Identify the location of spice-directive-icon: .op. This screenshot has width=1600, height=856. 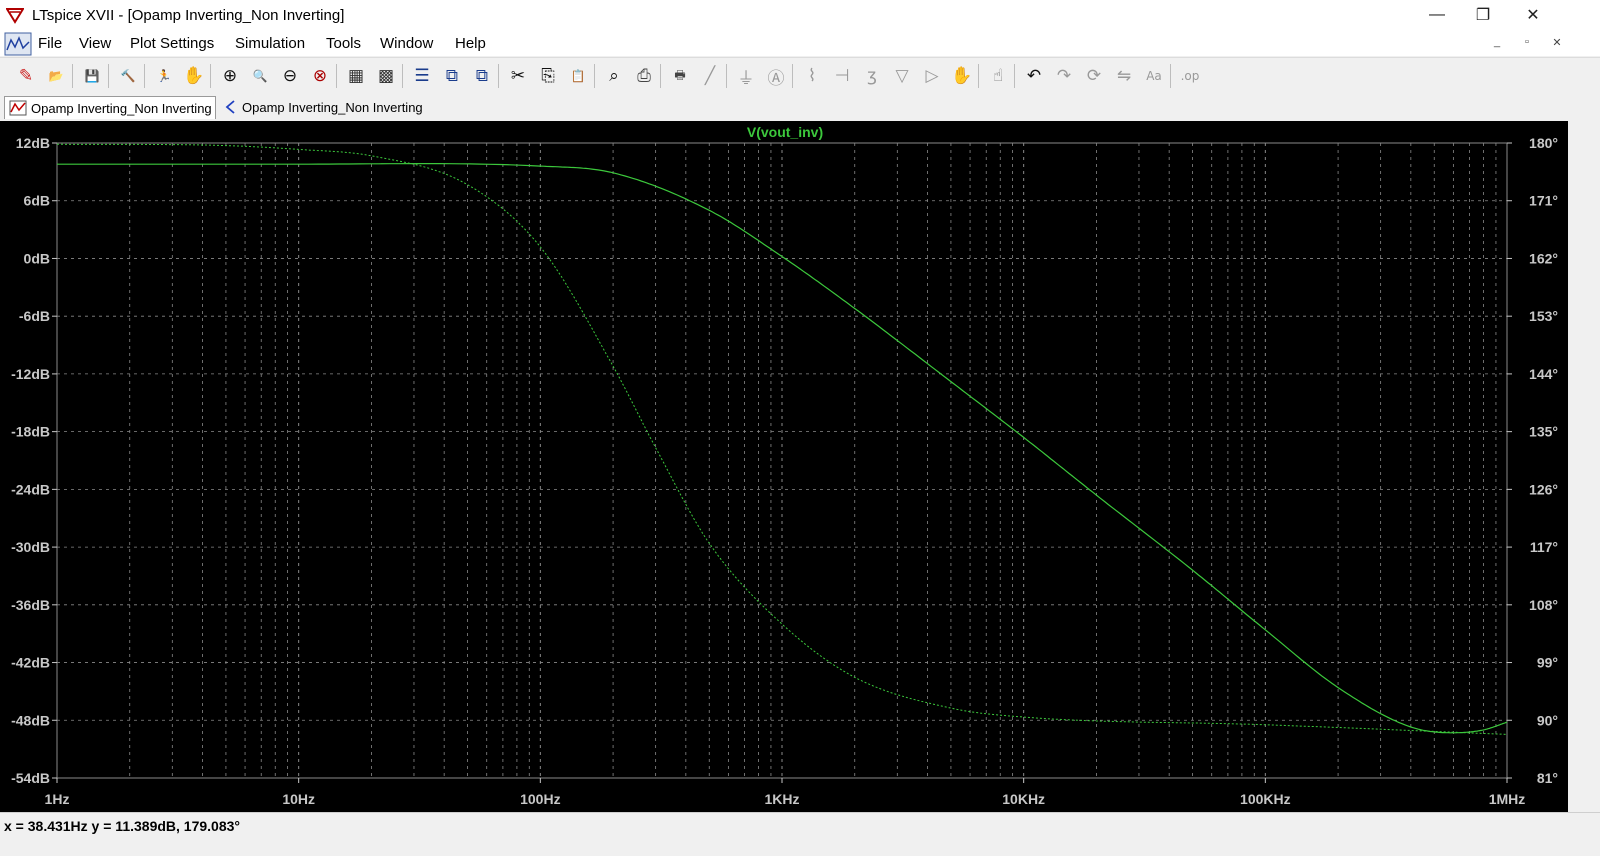
(1190, 76).